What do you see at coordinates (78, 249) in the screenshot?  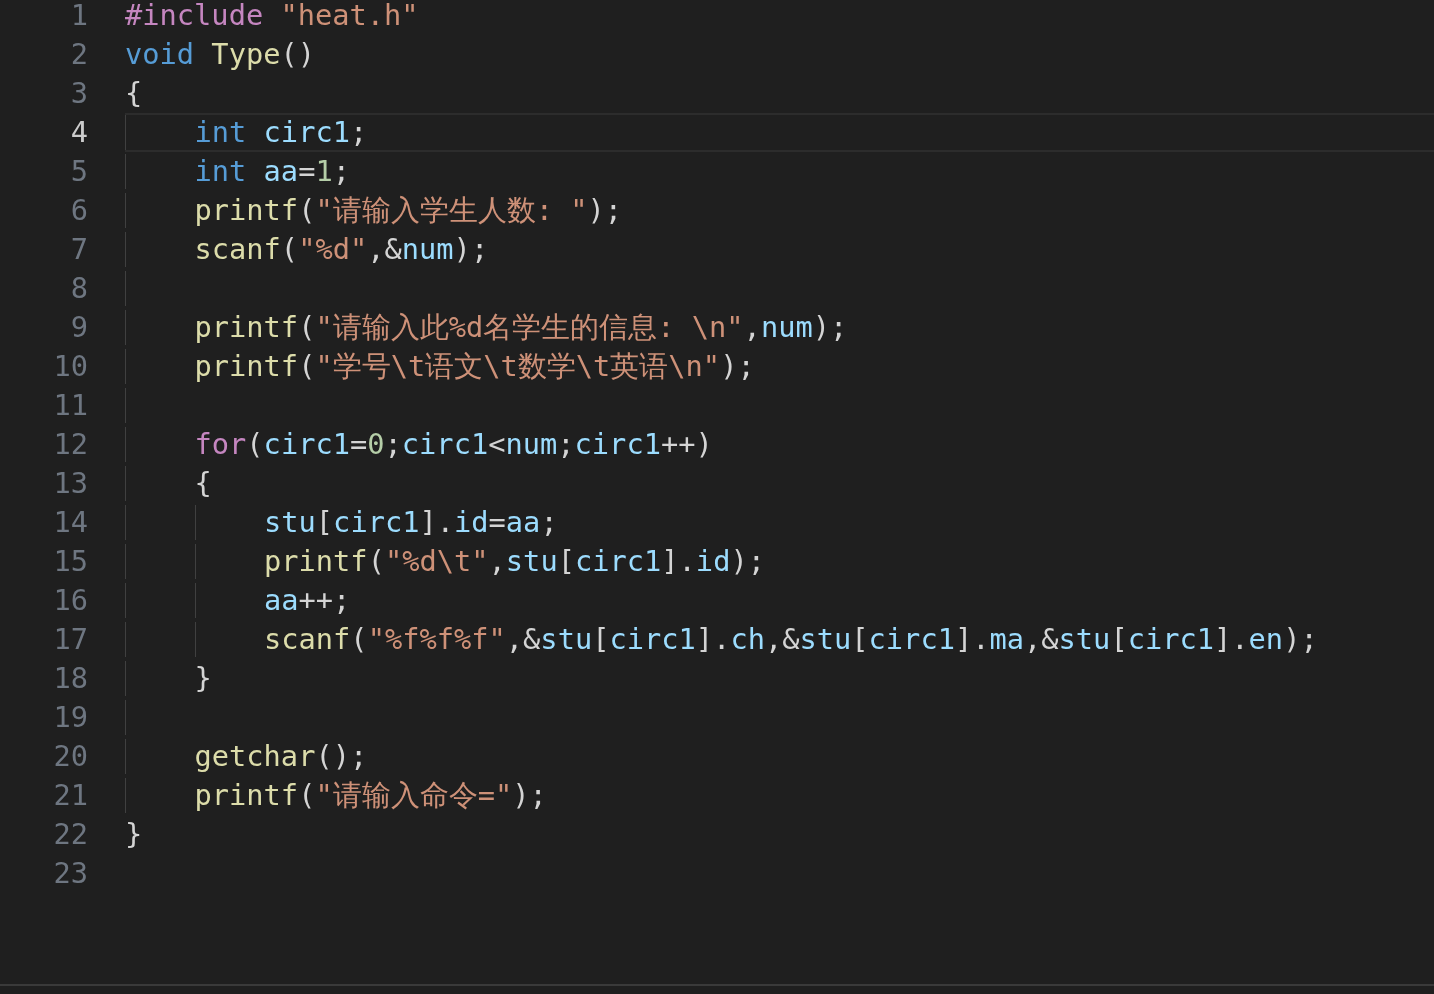 I see `line-number: 7` at bounding box center [78, 249].